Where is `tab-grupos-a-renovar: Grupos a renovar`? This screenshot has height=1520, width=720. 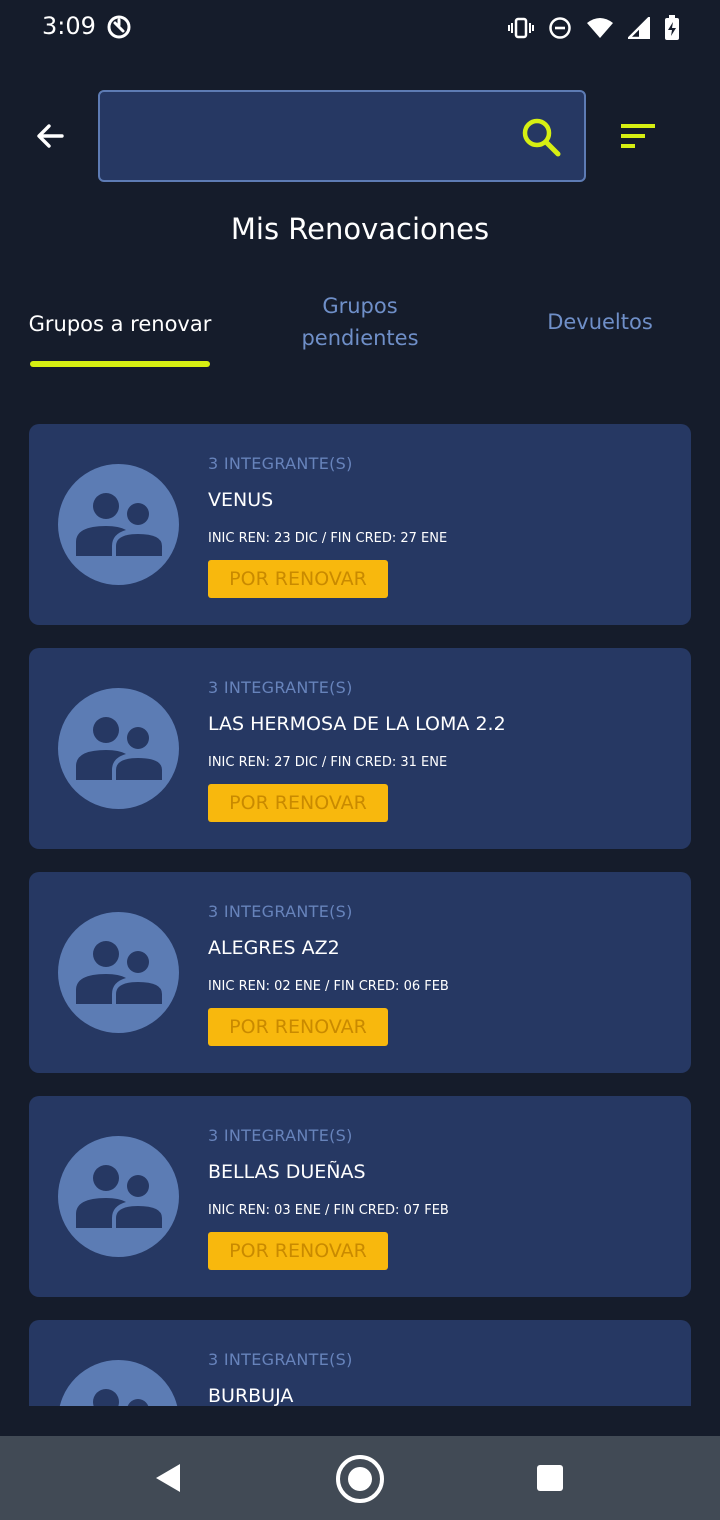
tab-grupos-a-renovar: Grupos a renovar is located at coordinates (120, 324).